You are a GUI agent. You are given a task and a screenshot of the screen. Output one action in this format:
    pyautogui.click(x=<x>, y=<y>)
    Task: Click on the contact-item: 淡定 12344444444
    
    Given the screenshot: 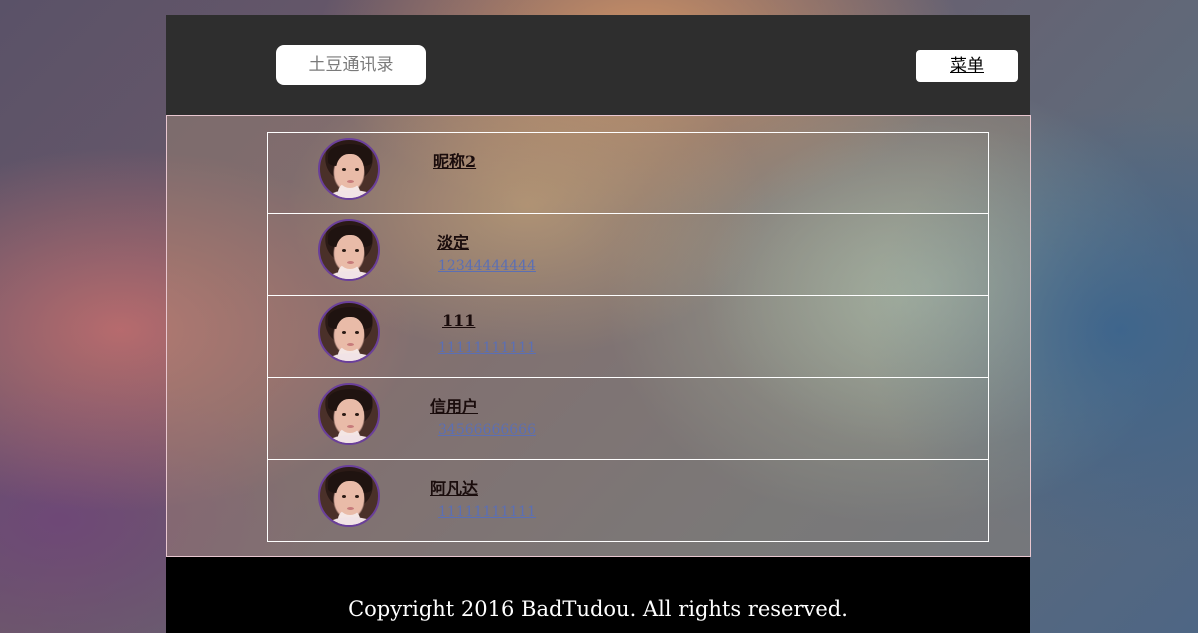 What is the action you would take?
    pyautogui.click(x=628, y=255)
    